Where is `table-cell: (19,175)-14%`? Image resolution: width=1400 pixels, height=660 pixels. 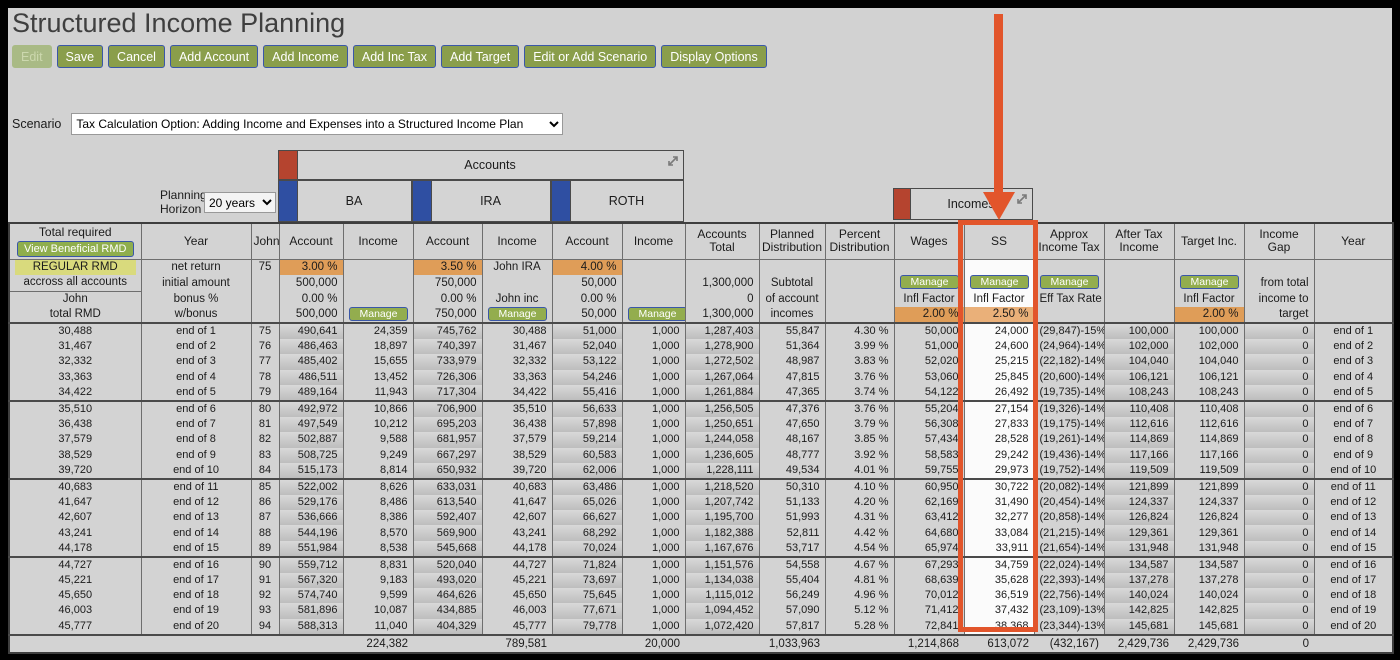
table-cell: (19,175)-14% is located at coordinates (1068, 424).